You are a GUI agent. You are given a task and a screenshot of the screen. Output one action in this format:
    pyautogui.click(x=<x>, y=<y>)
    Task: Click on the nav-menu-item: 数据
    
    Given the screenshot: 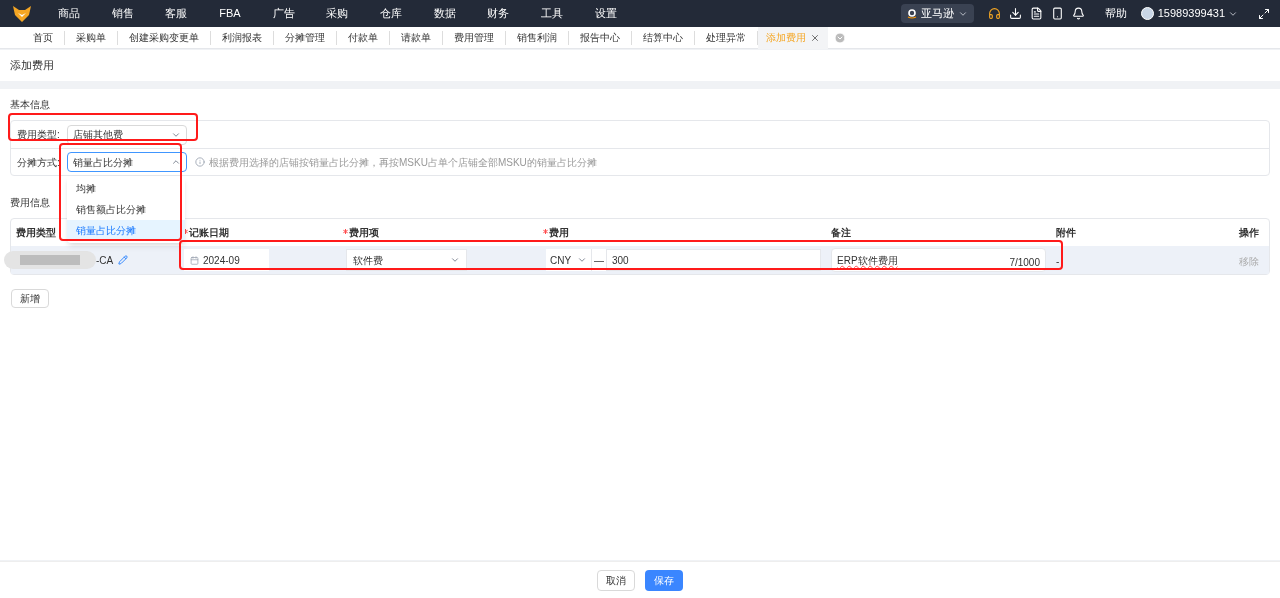 What is the action you would take?
    pyautogui.click(x=444, y=13)
    